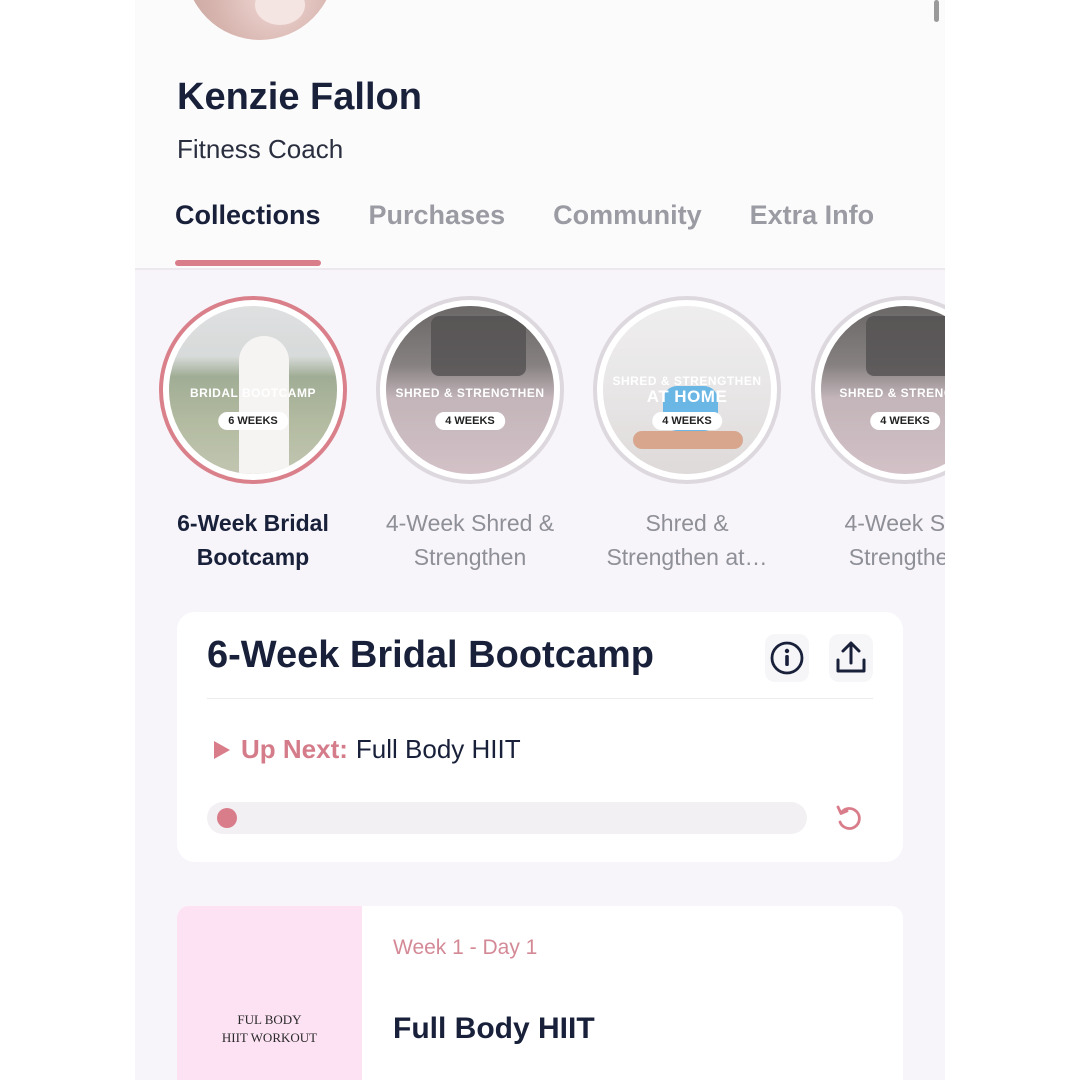 The height and width of the screenshot is (1080, 1080). Describe the element at coordinates (269, 1028) in the screenshot. I see `workout-thumbnail-text: FUL BODY HIIT WORKOUT` at that location.